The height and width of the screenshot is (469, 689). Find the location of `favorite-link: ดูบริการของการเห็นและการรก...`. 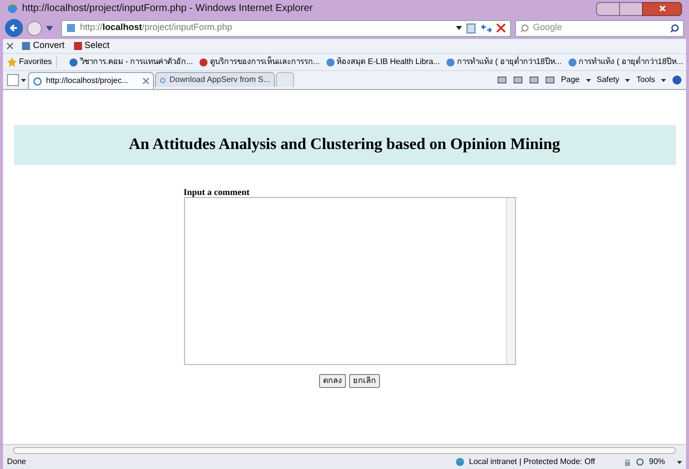

favorite-link: ดูบริการของการเห็นและการรก... is located at coordinates (259, 62).